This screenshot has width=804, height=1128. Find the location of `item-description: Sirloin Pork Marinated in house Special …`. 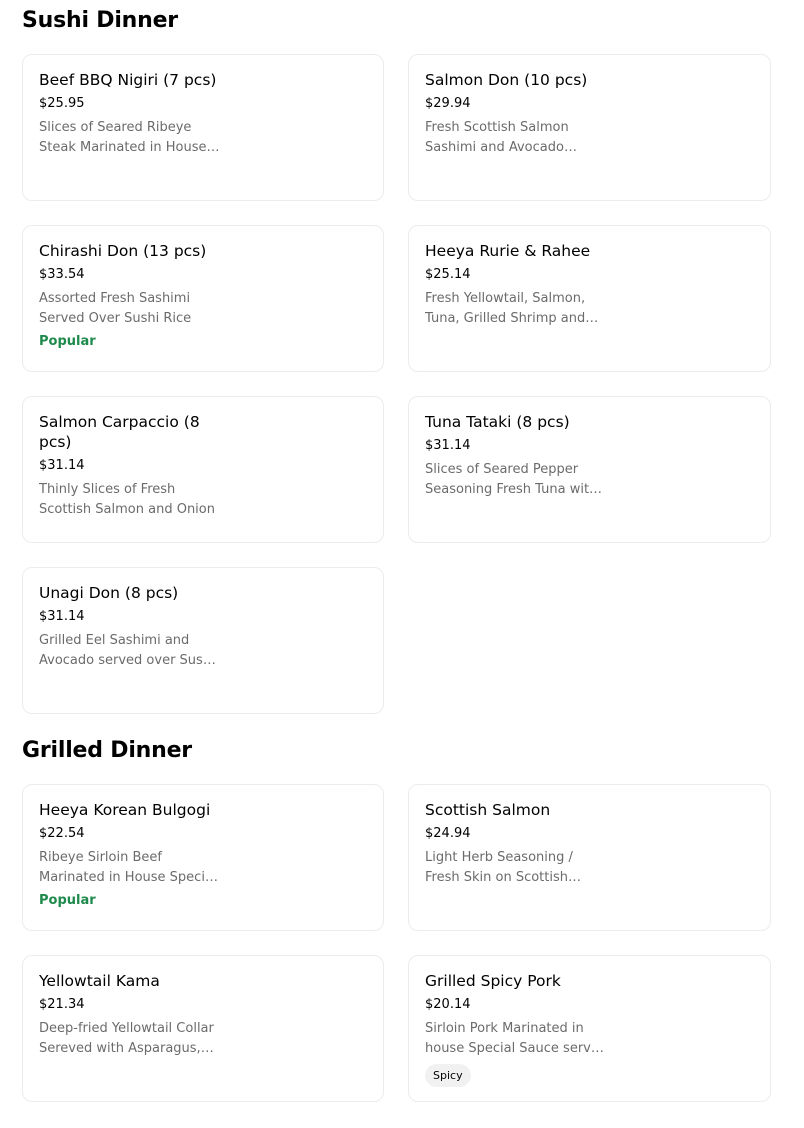

item-description: Sirloin Pork Marinated in house Special … is located at coordinates (516, 1038).